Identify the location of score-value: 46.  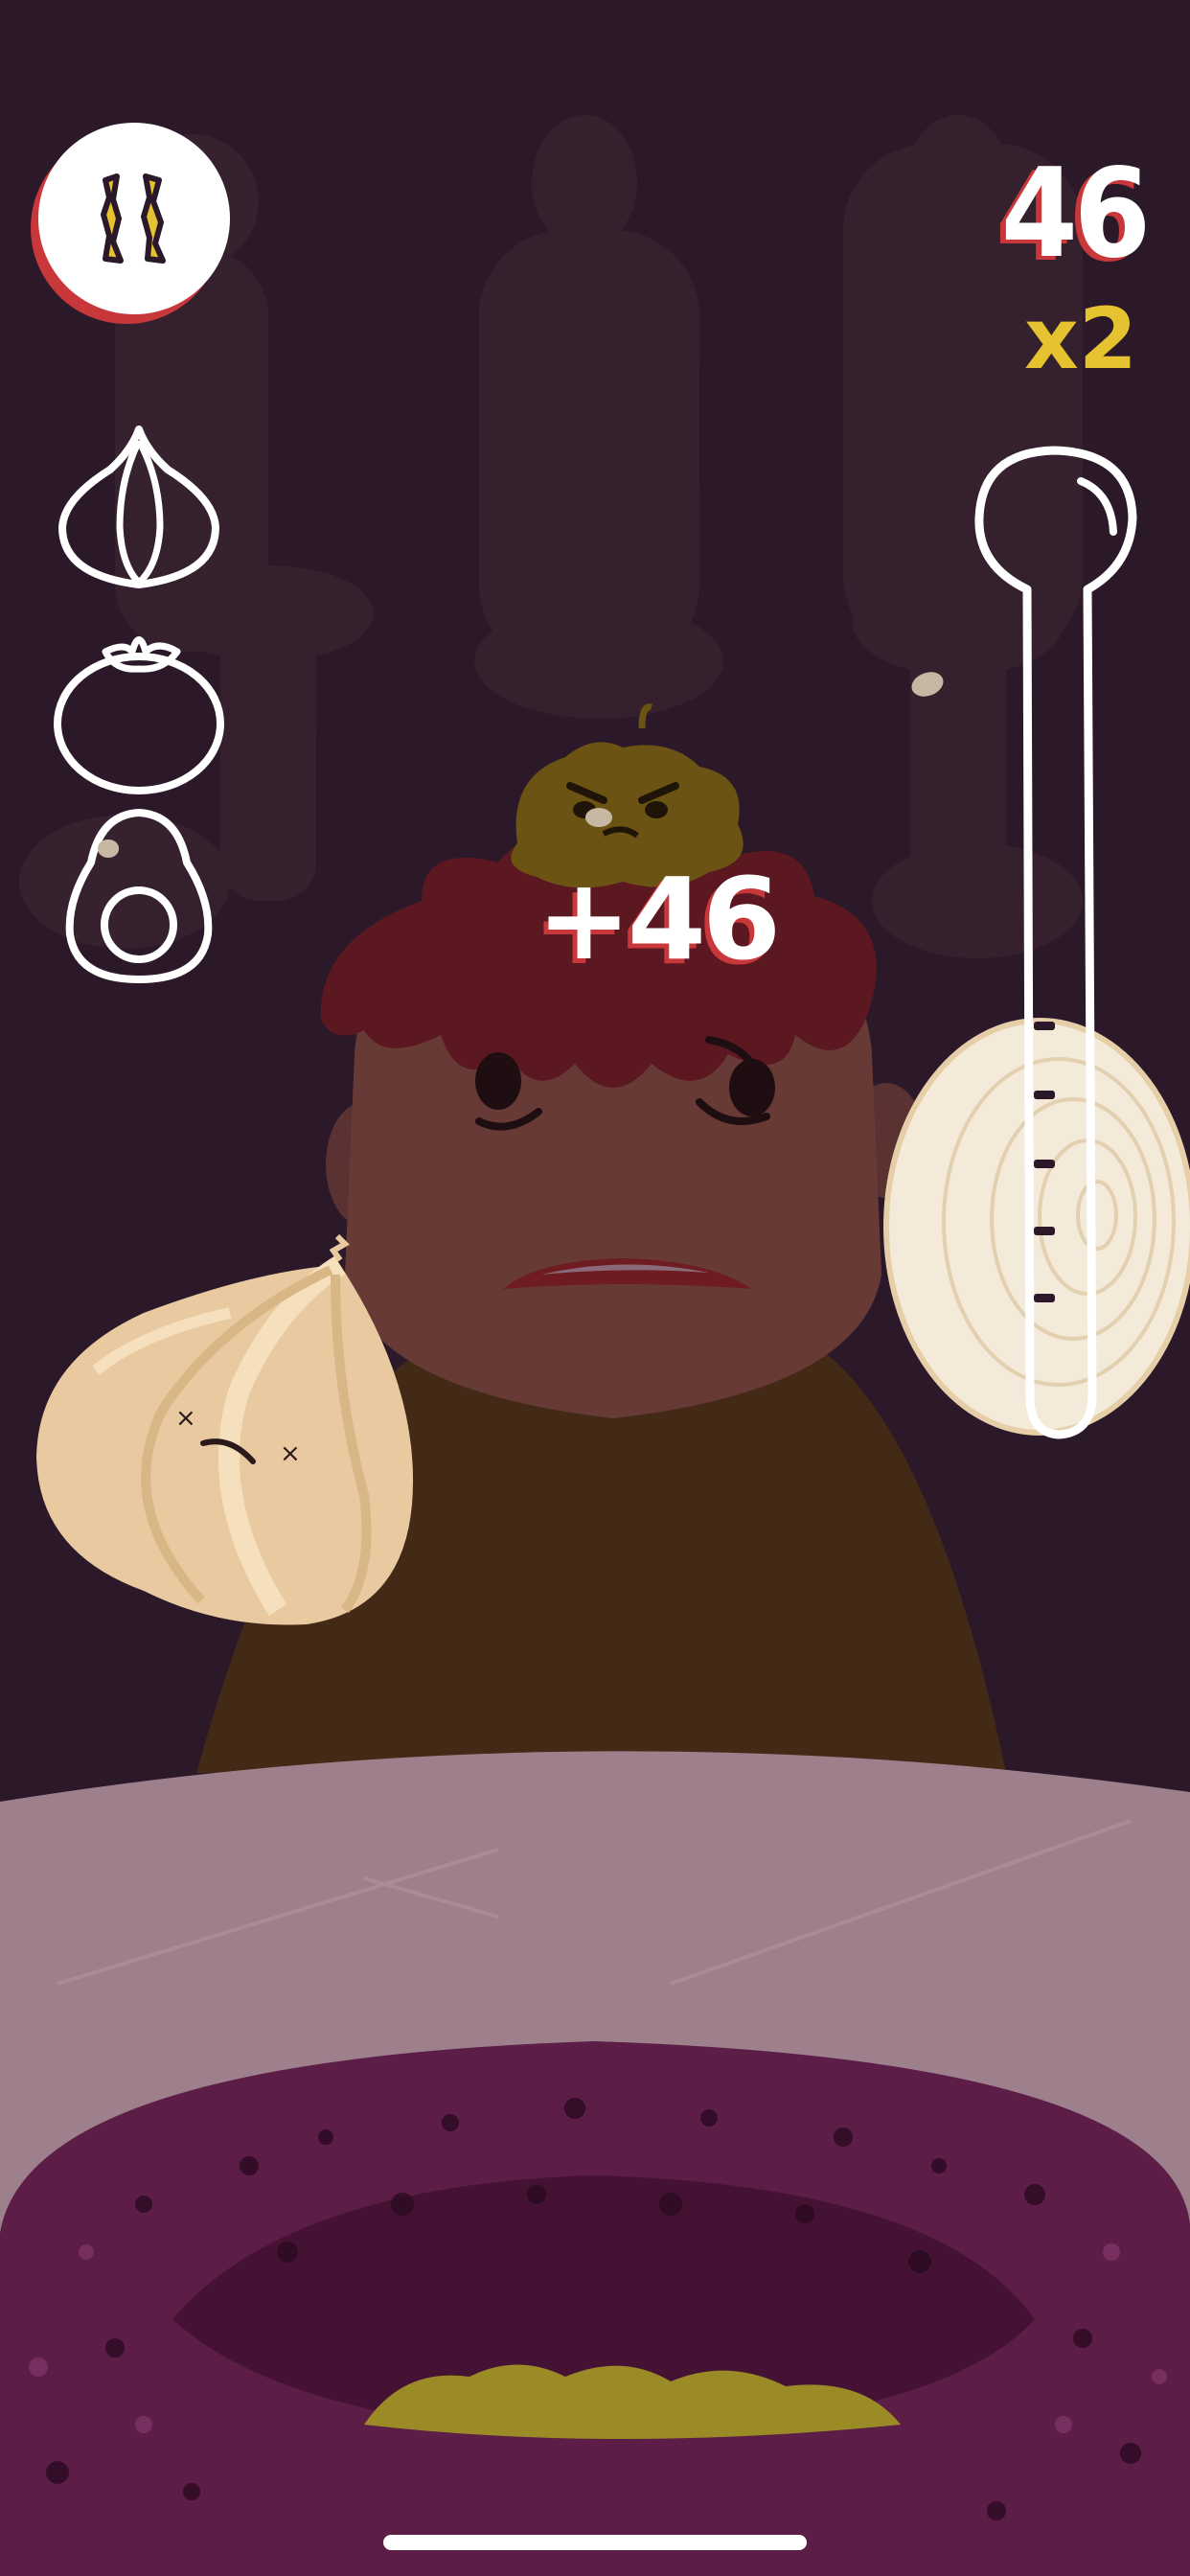
(1075, 214).